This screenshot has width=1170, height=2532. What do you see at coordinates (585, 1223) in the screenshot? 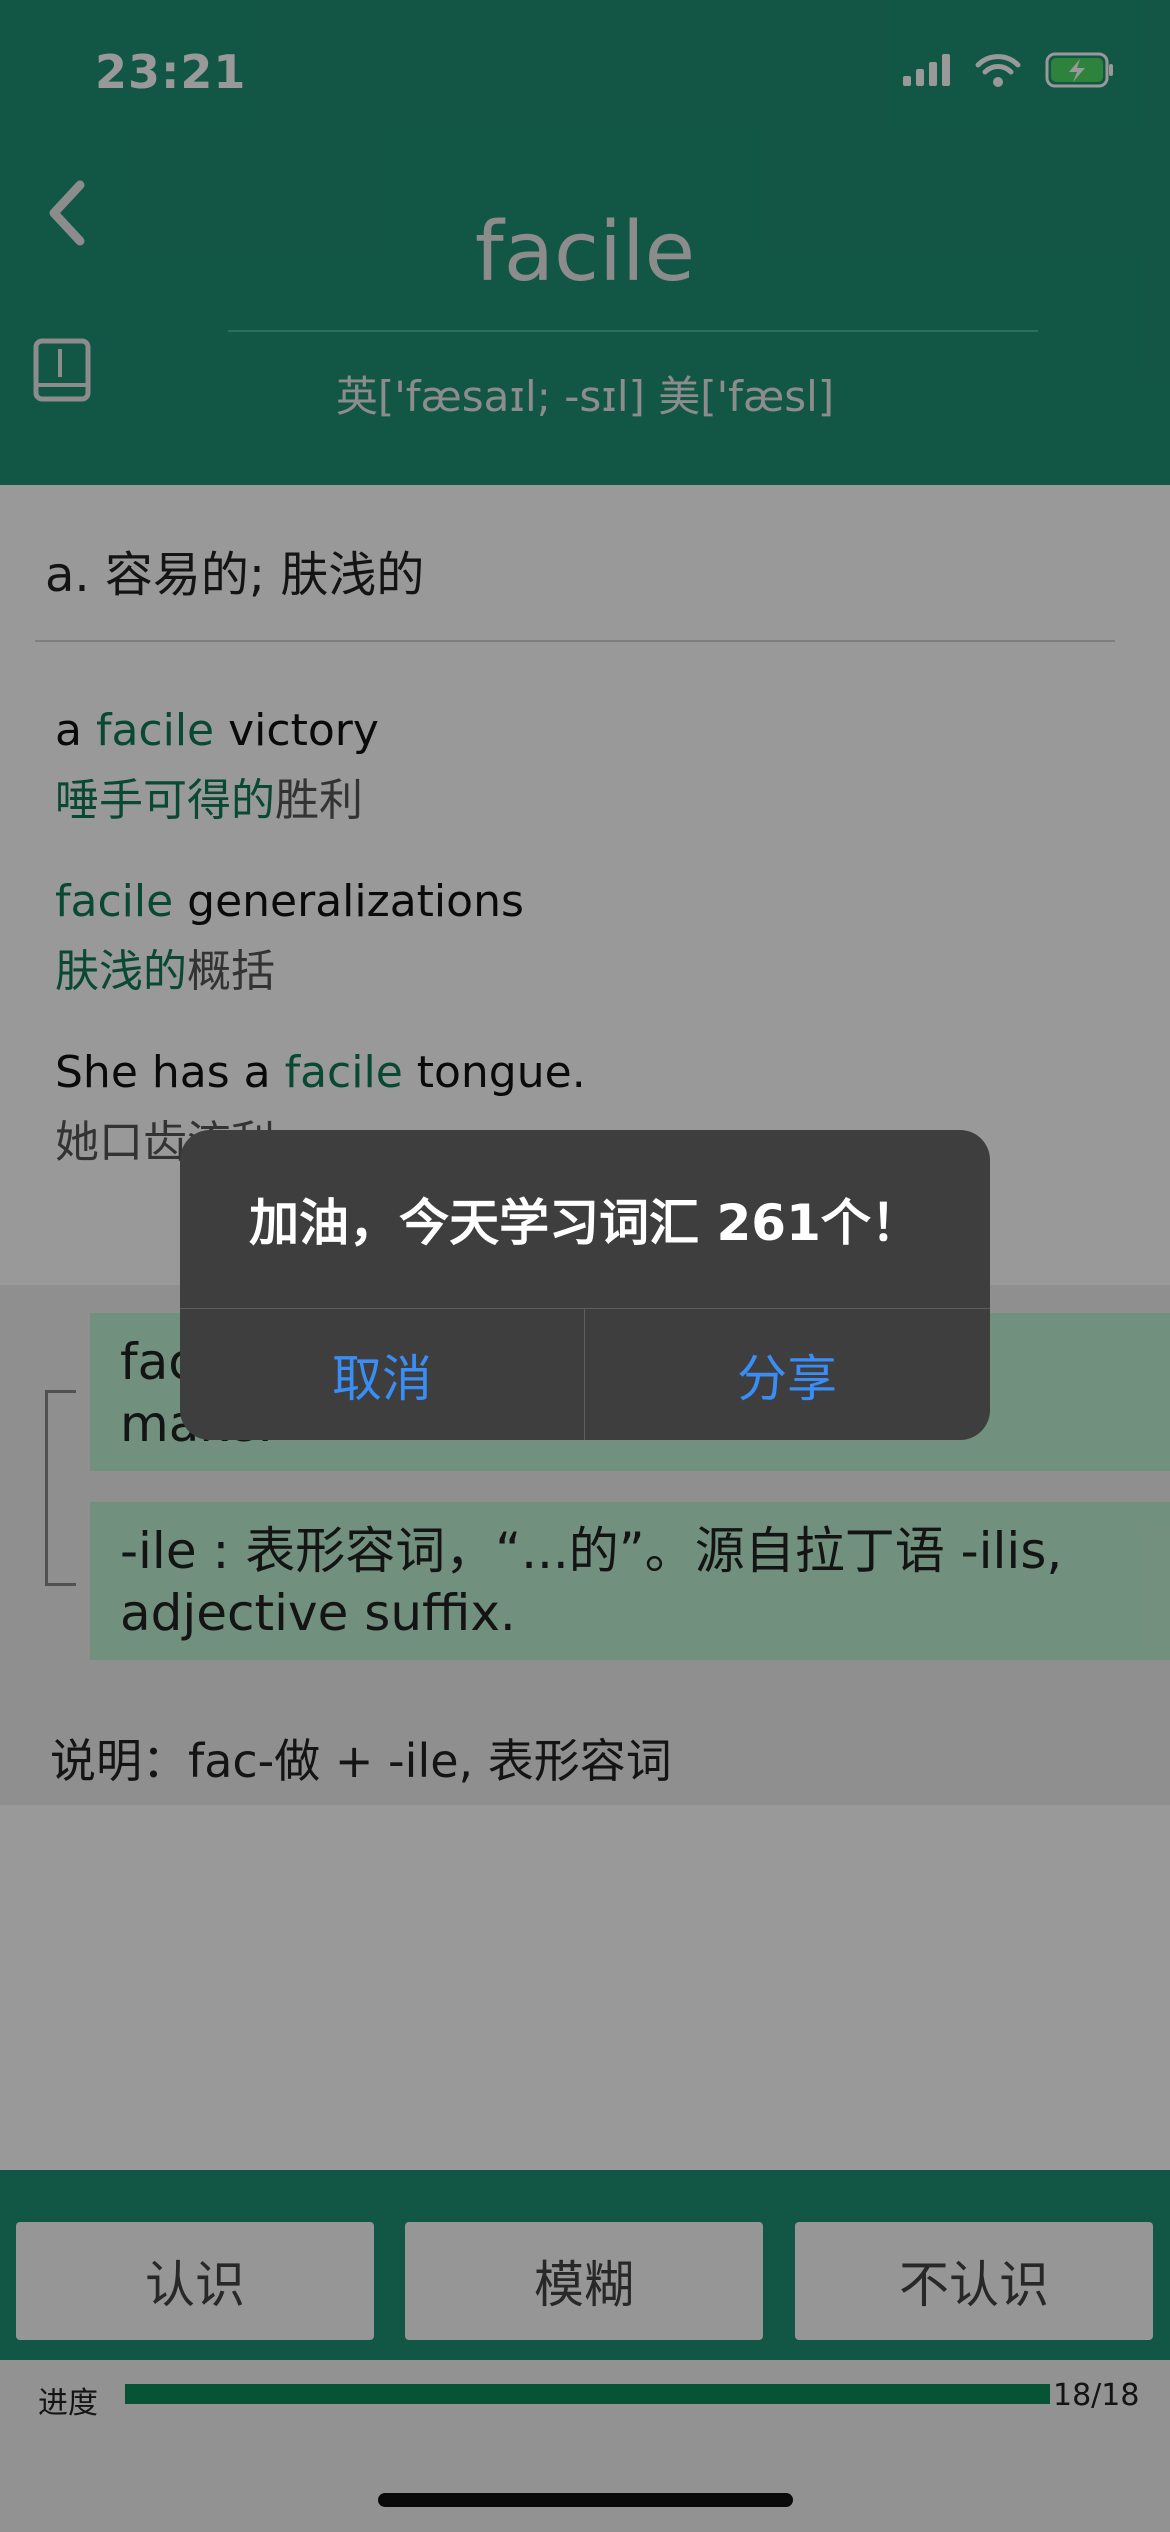
I see `dialog-message: 加油，今天学习词汇 261个！` at bounding box center [585, 1223].